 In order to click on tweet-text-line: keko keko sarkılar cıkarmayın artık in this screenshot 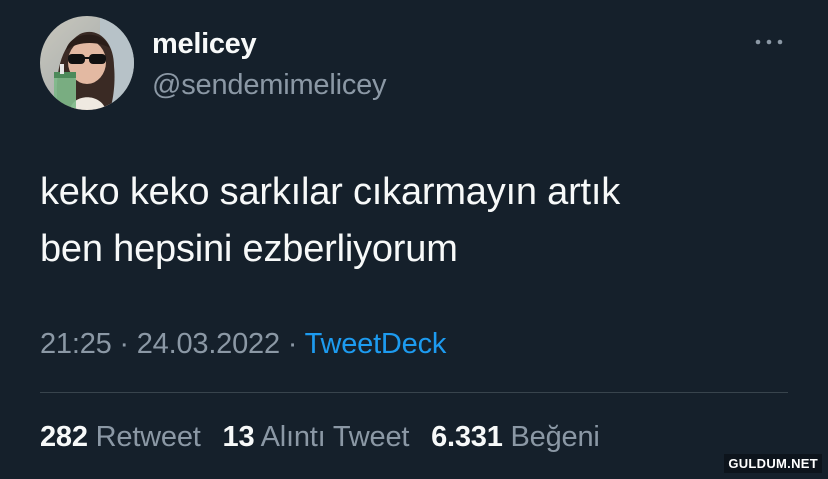, I will do `click(330, 192)`.